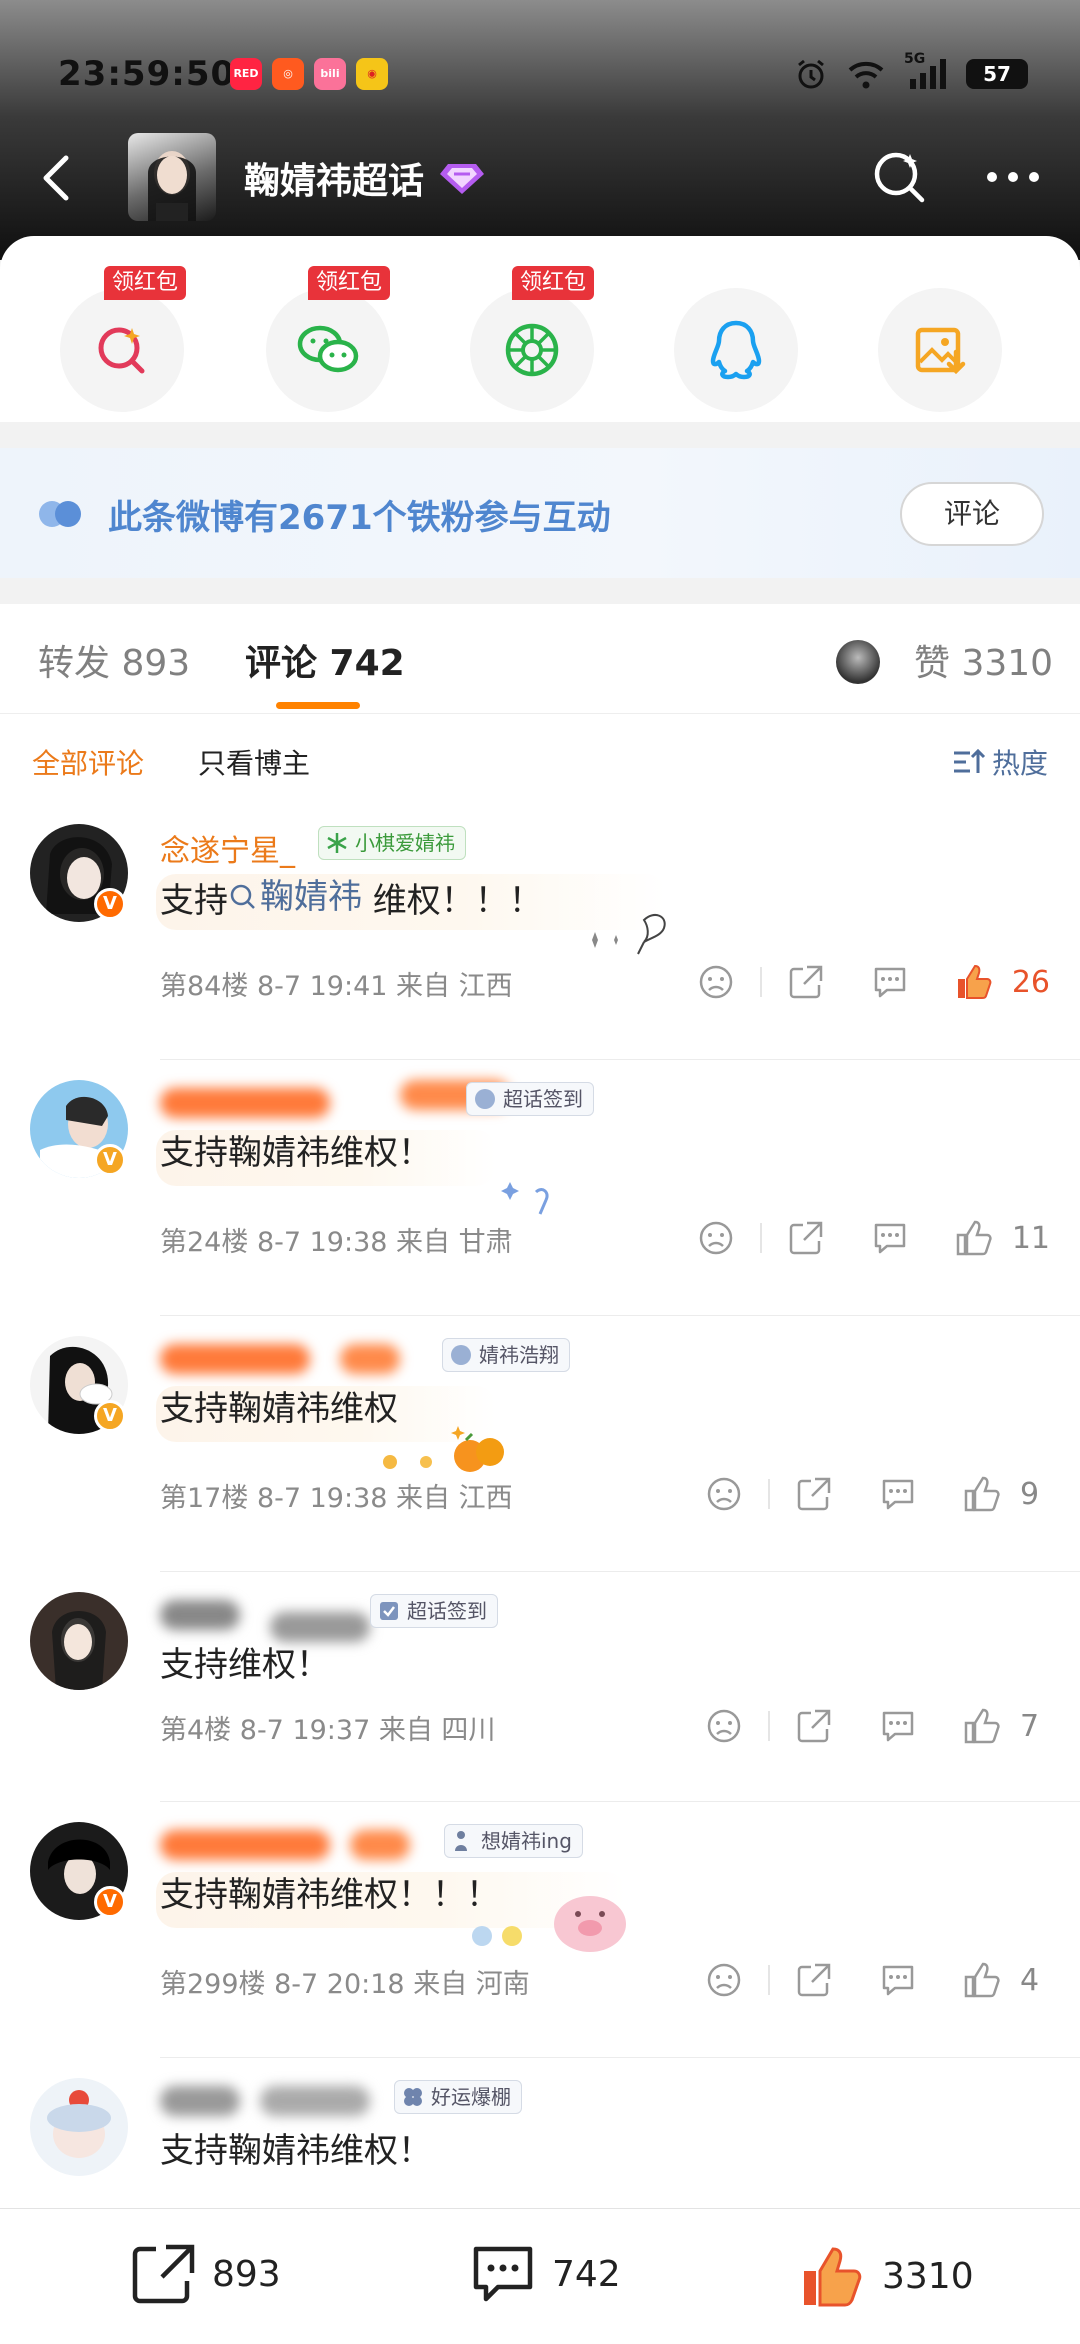  What do you see at coordinates (359, 518) in the screenshot?
I see `fan-banner-text: 此条微博有2671个铁粉参与互动` at bounding box center [359, 518].